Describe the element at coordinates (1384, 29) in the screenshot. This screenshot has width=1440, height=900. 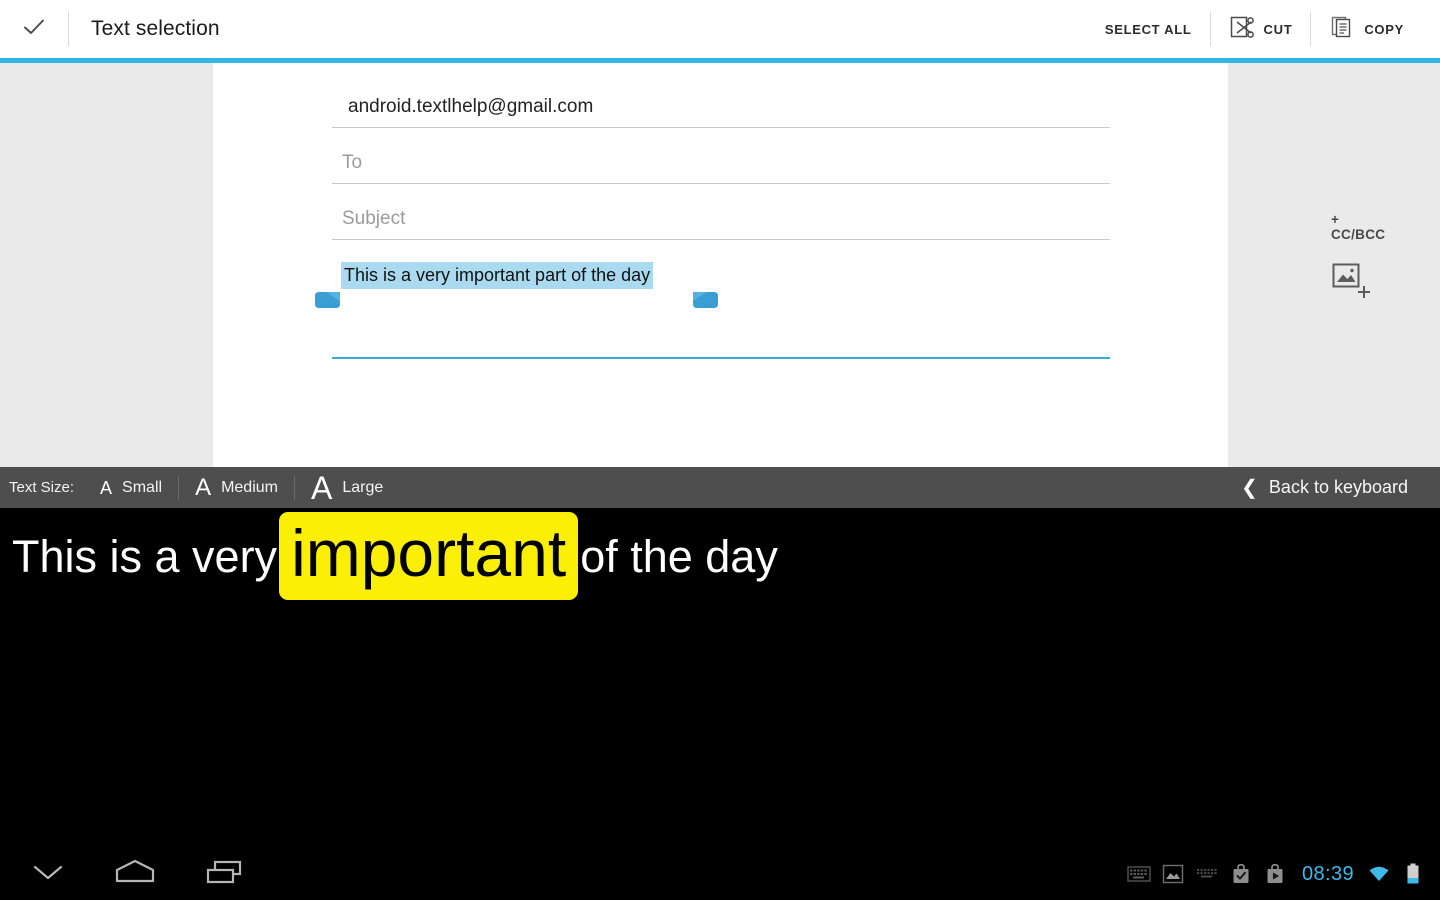
I see `copy-label: COPY` at that location.